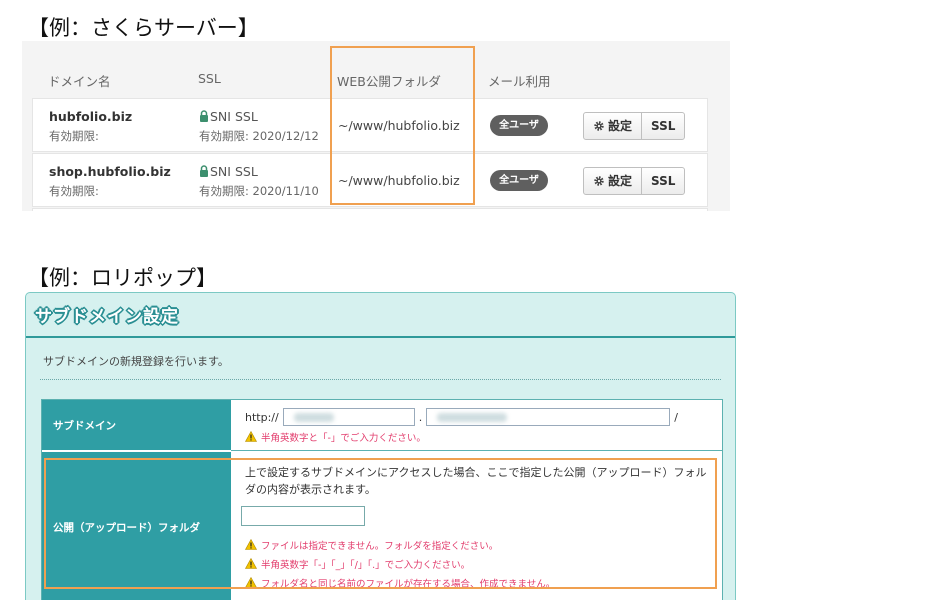 The width and height of the screenshot is (946, 600). Describe the element at coordinates (380, 546) in the screenshot. I see `folder-note-text: ファイルは指定できません。フォルダを指定ください。` at that location.